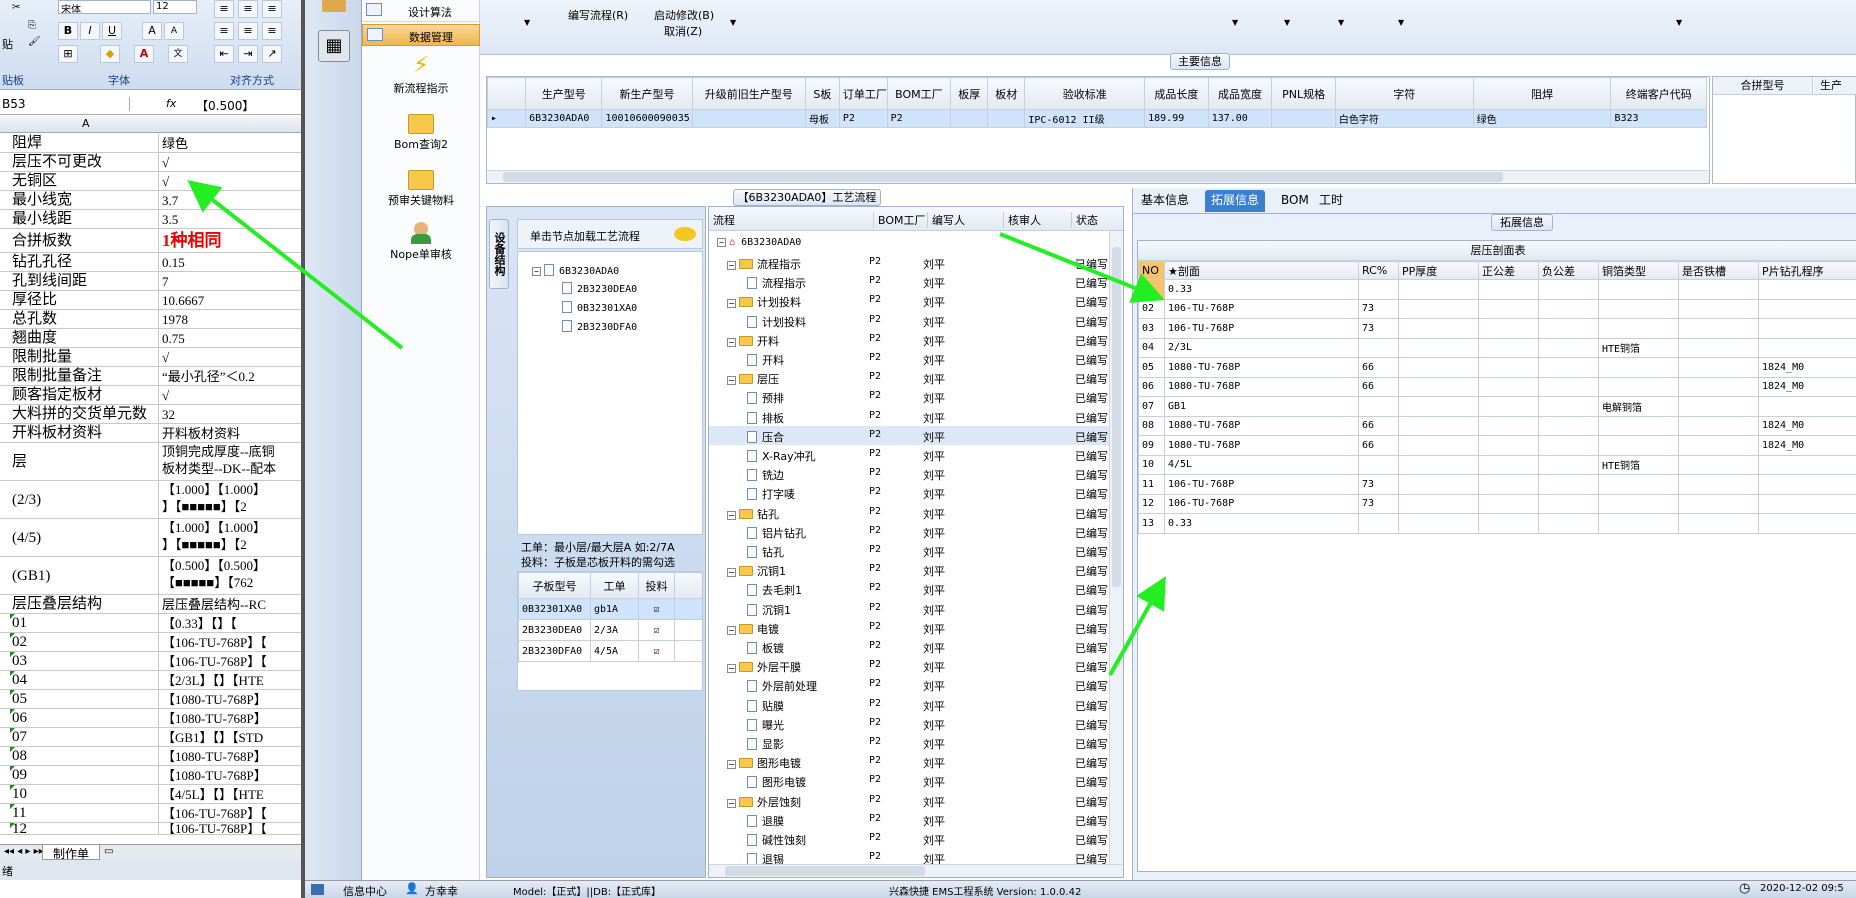  Describe the element at coordinates (919, 93) in the screenshot. I see `col-header: BOM工厂` at that location.